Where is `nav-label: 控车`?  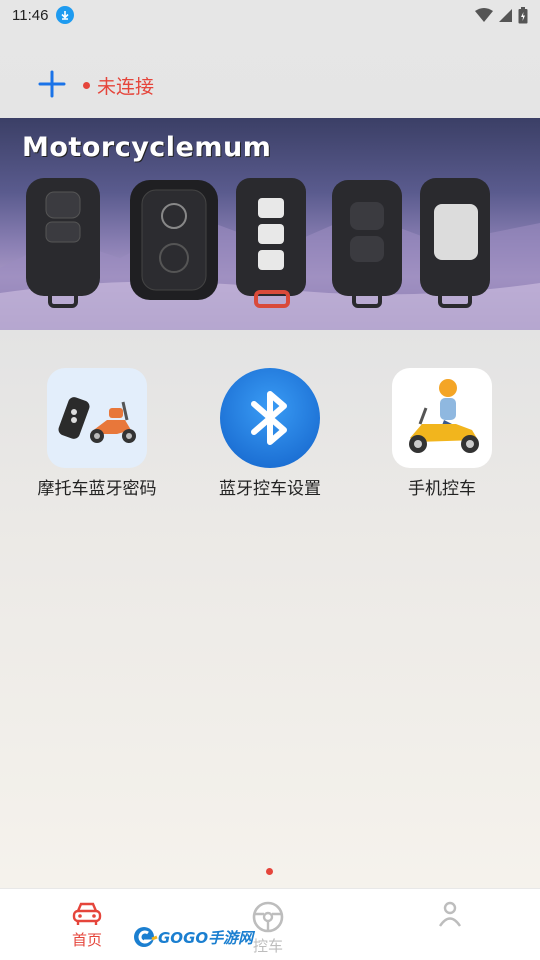
nav-label: 控车 is located at coordinates (267, 946).